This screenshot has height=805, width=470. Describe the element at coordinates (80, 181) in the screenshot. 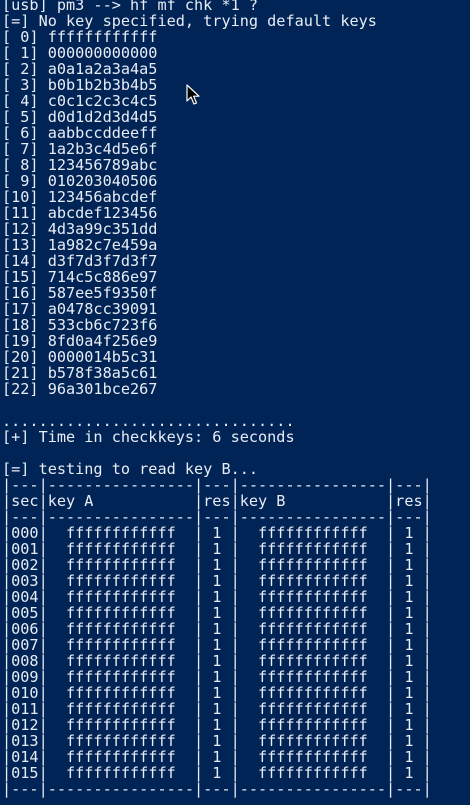

I see `key-list-item: [ 9] 010203040506` at that location.